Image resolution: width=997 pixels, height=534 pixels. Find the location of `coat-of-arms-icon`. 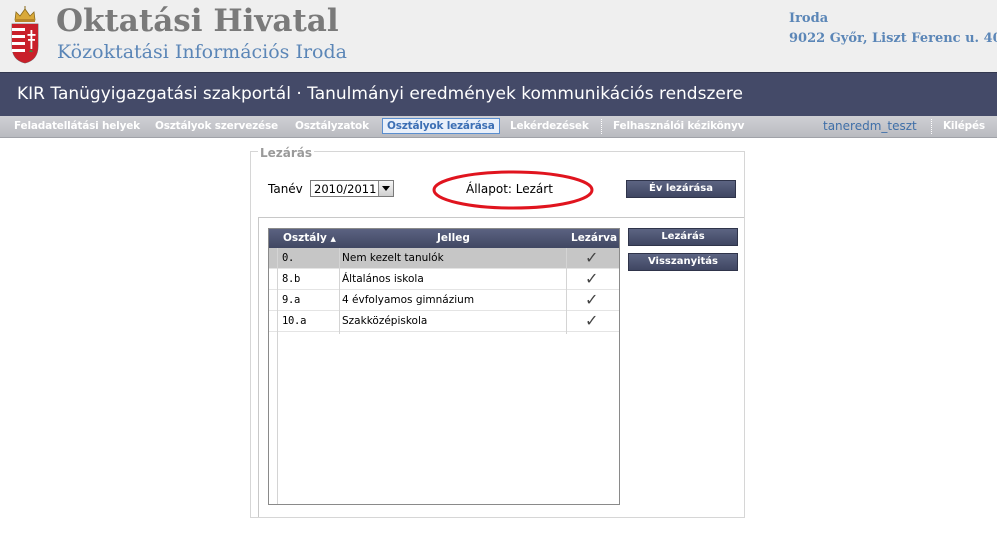

coat-of-arms-icon is located at coordinates (25, 35).